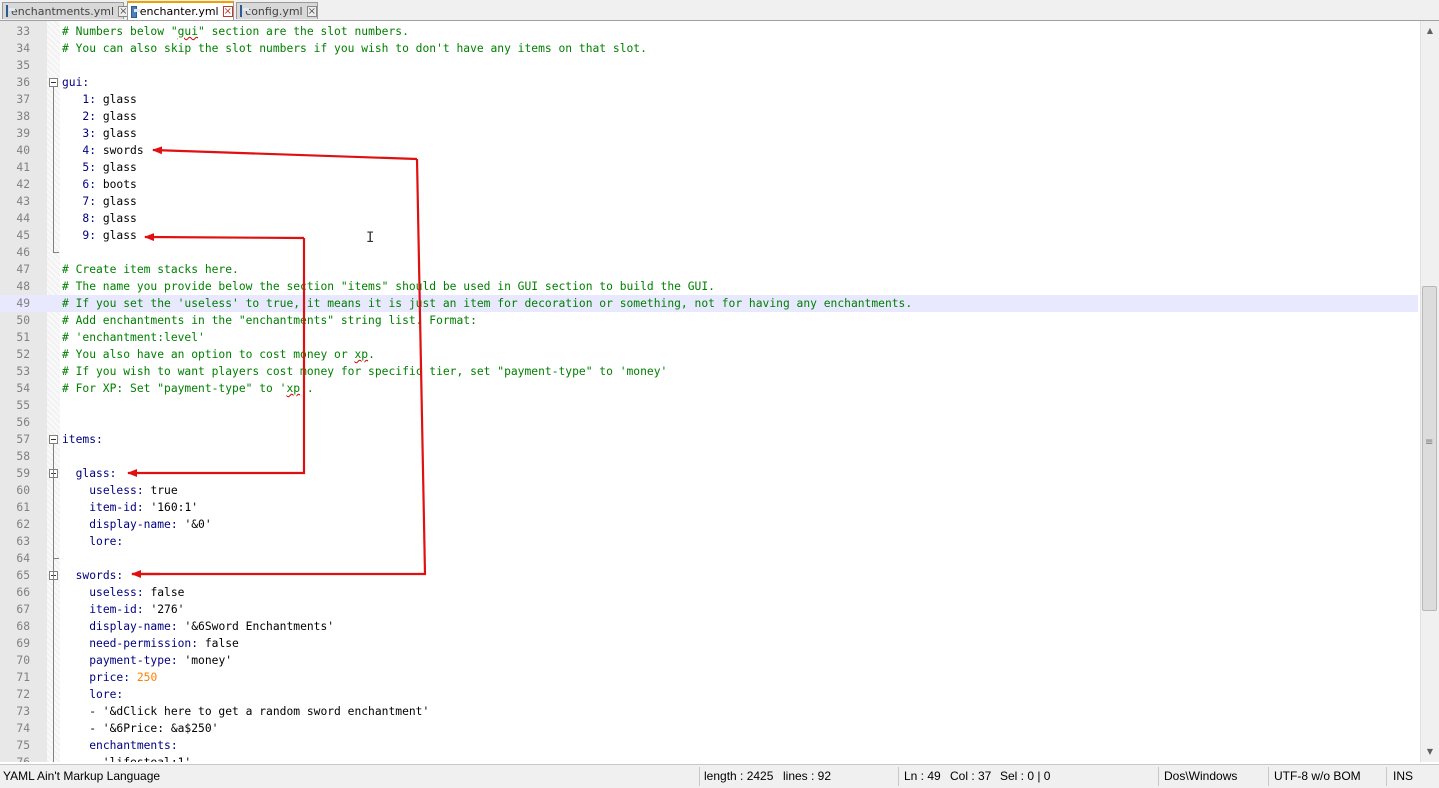 The height and width of the screenshot is (788, 1439). I want to click on yaml-key: enchantments:, so click(133, 745).